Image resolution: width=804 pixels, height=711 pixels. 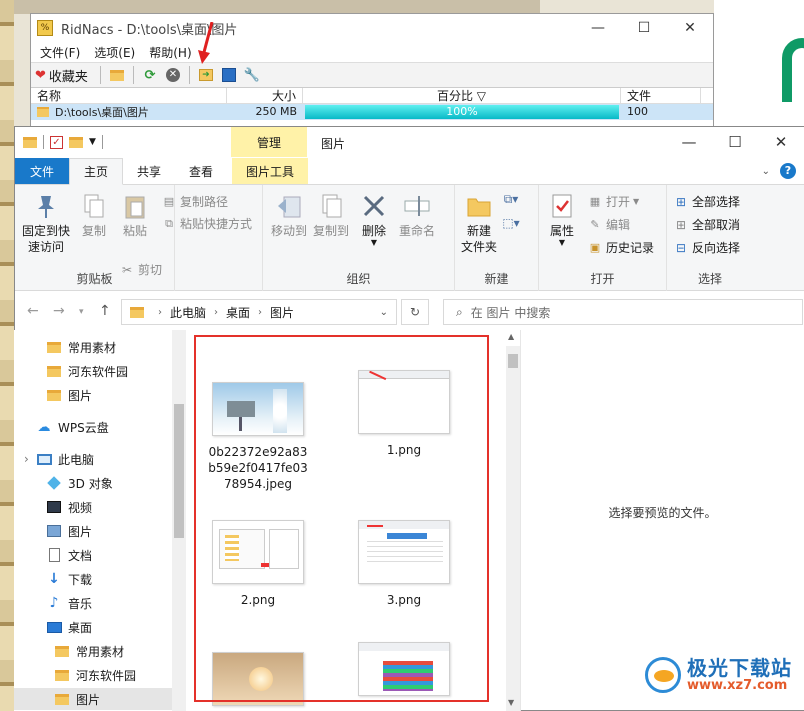 What do you see at coordinates (608, 224) in the screenshot?
I see `edit-button: ✎ 编辑` at bounding box center [608, 224].